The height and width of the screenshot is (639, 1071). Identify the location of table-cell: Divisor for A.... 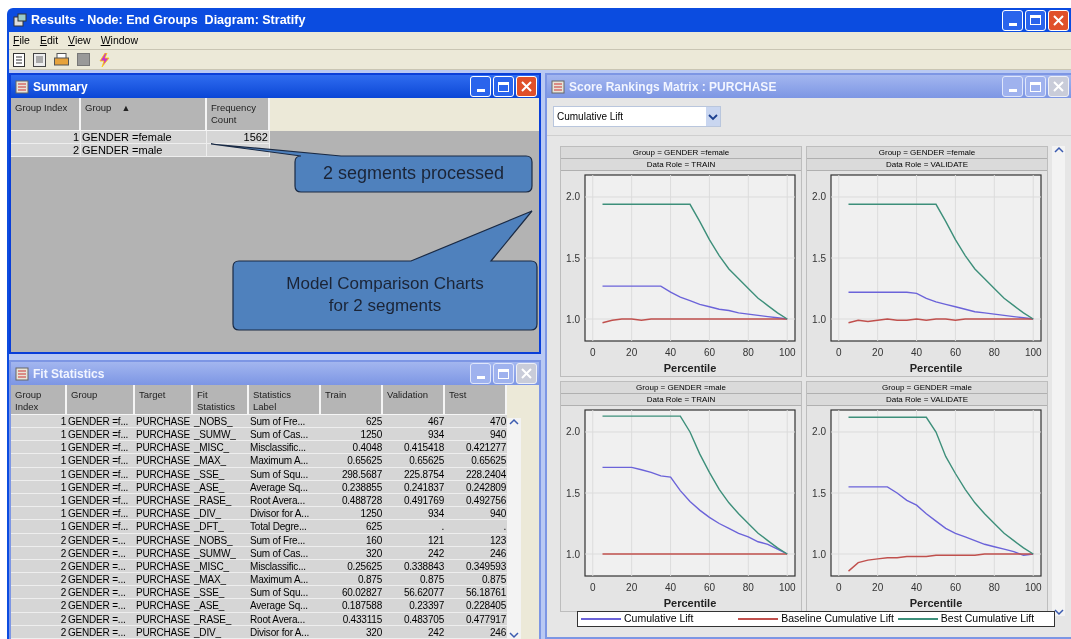
(285, 514).